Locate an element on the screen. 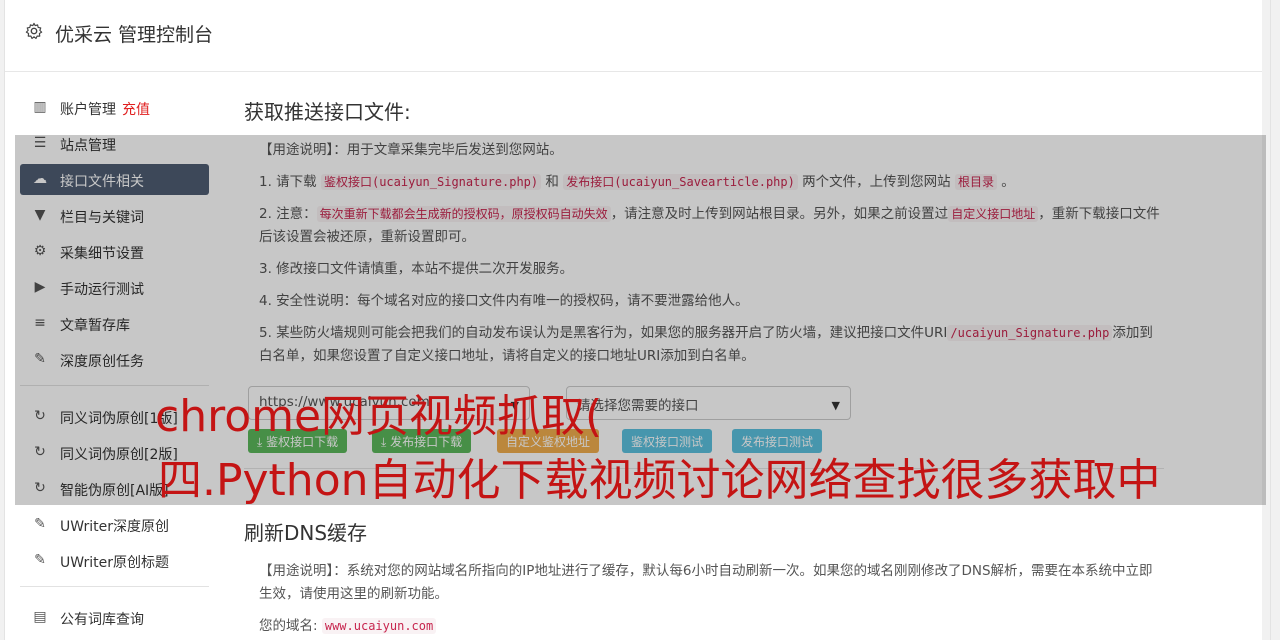  sidebar-item-synonym-v2: ↻ 同义词伪原创[2版] is located at coordinates (114, 452).